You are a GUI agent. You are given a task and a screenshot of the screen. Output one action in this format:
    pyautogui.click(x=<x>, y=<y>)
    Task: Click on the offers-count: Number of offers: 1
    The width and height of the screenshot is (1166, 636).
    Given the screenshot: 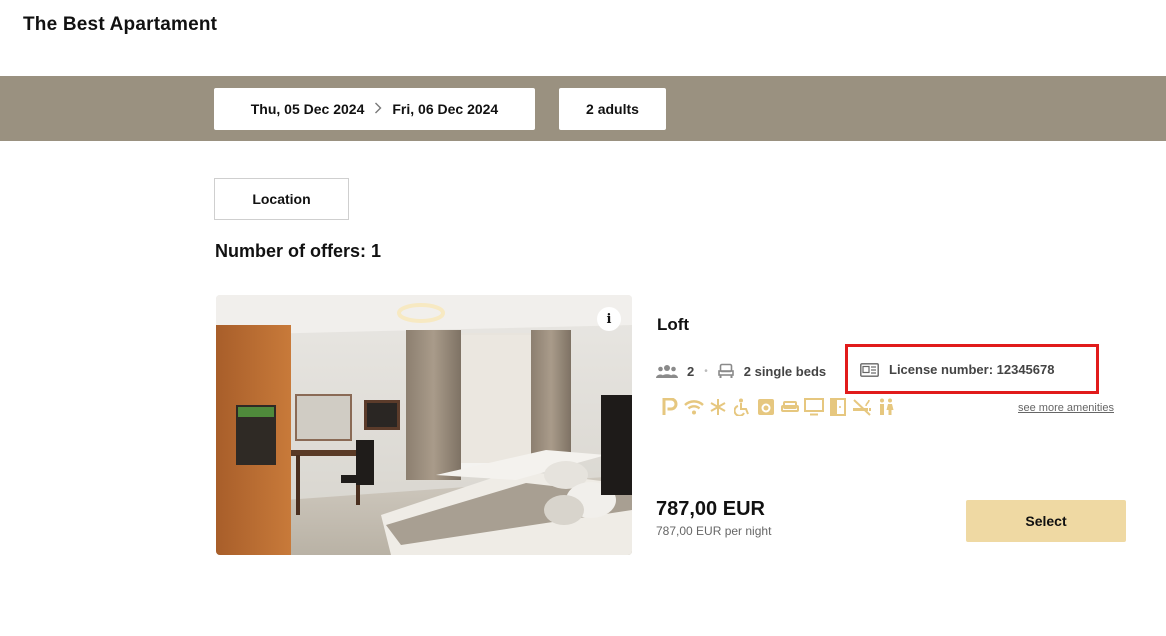 What is the action you would take?
    pyautogui.click(x=298, y=251)
    